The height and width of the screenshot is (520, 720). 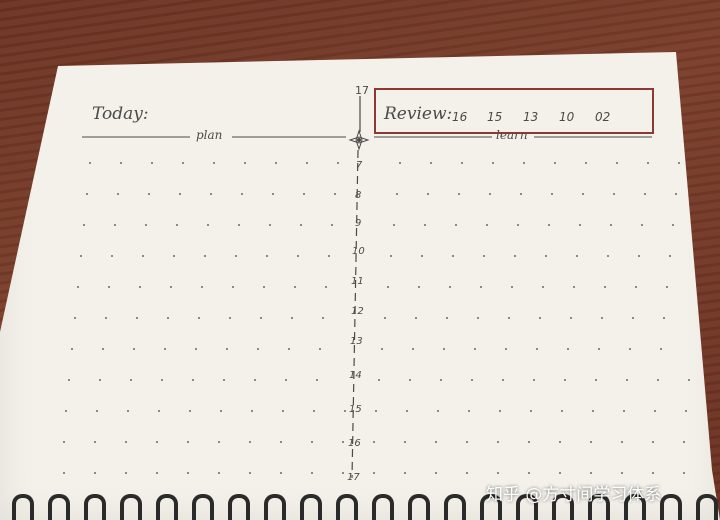 I want to click on watermark: 知乎 @方寸间学习体系, so click(x=574, y=495).